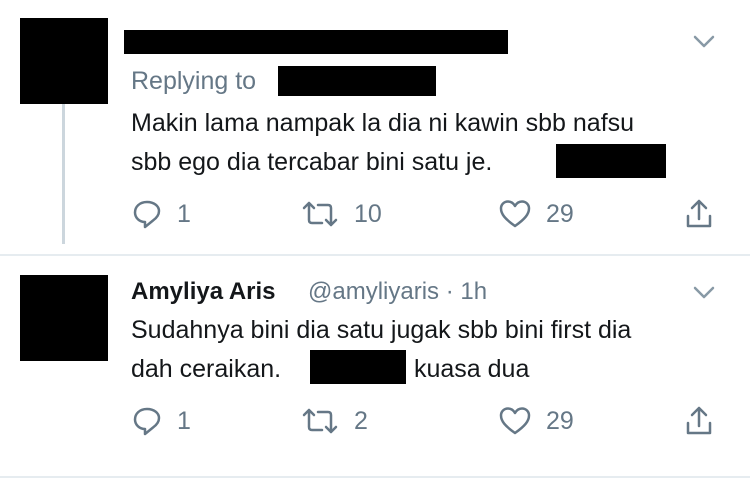 The image size is (750, 480). What do you see at coordinates (375, 477) in the screenshot?
I see `bottom-divider` at bounding box center [375, 477].